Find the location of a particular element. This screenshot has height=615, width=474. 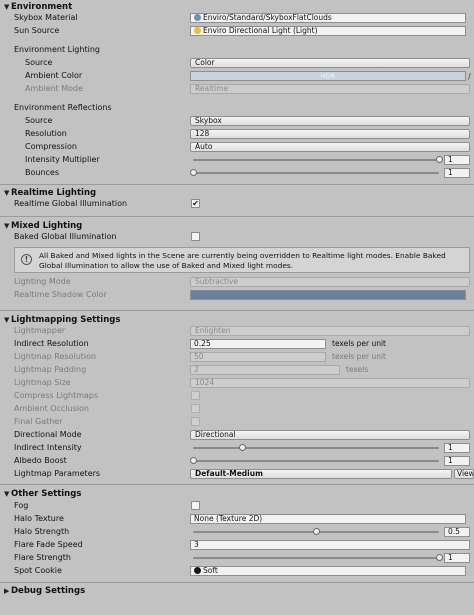

indirect-intensity-slider-thumb is located at coordinates (242, 447).